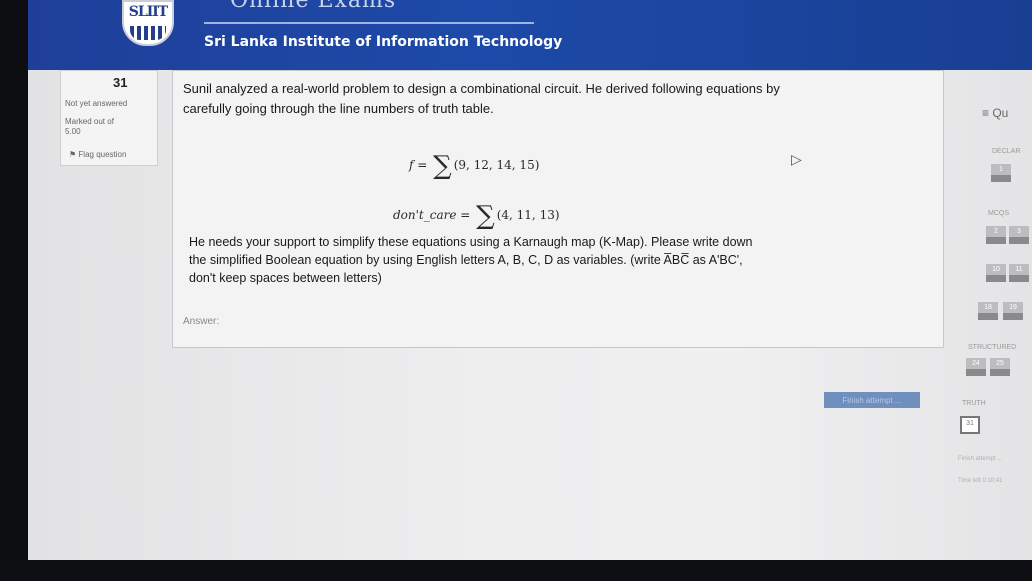  Describe the element at coordinates (1019, 273) in the screenshot. I see `nav-question-button: 11` at that location.